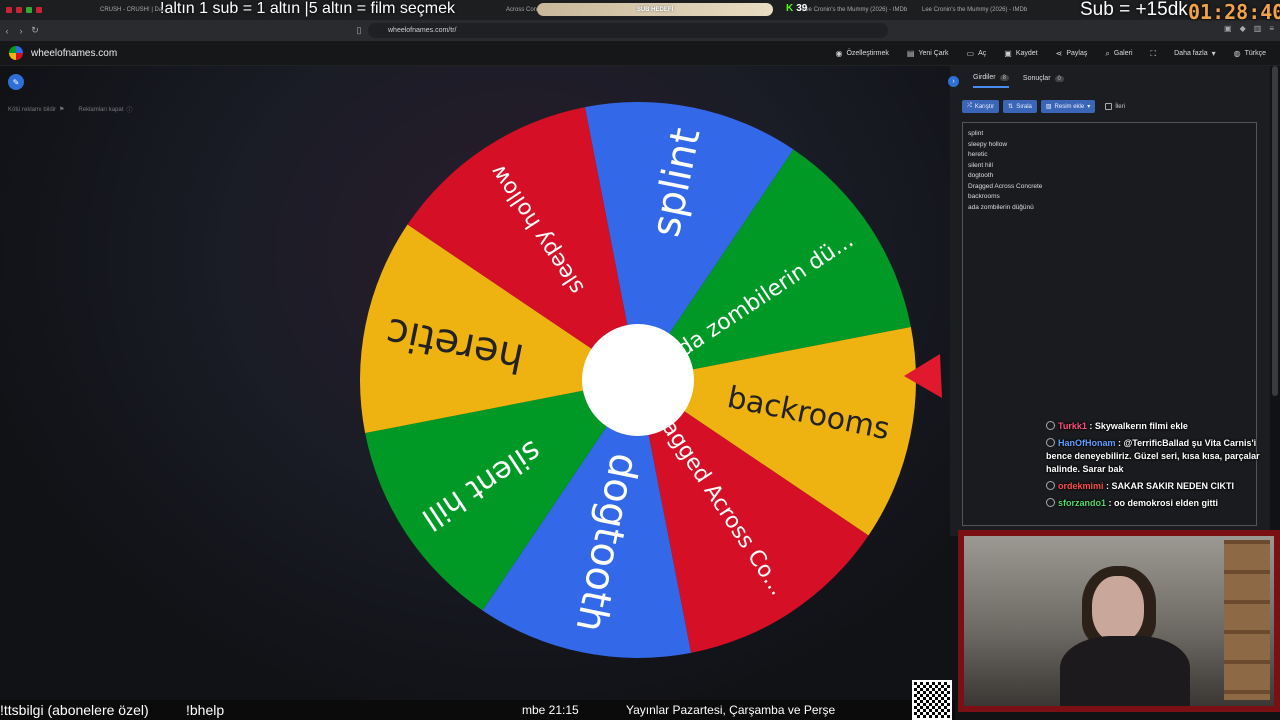 This screenshot has width=1280, height=720. Describe the element at coordinates (1154, 54) in the screenshot. I see `menu-fullscreen: ⛶` at that location.